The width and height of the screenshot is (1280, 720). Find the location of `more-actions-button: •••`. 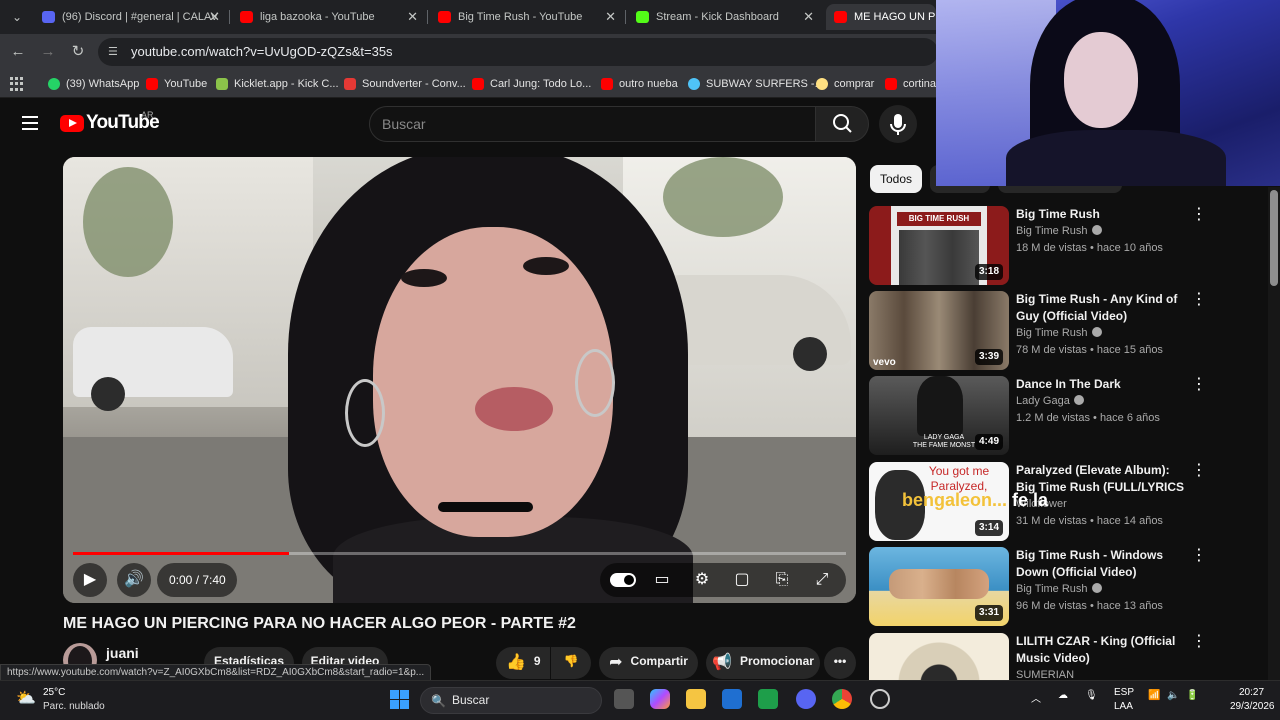

more-actions-button: ••• is located at coordinates (840, 663).